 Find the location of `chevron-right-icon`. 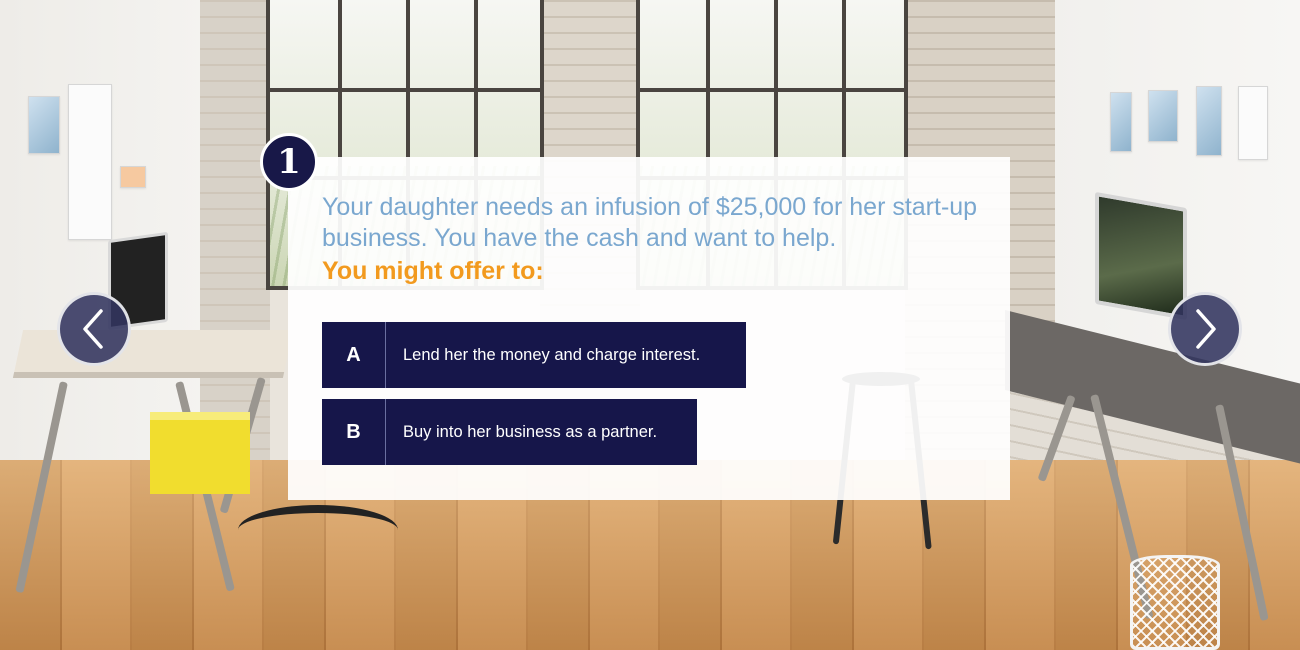

chevron-right-icon is located at coordinates (1206, 329).